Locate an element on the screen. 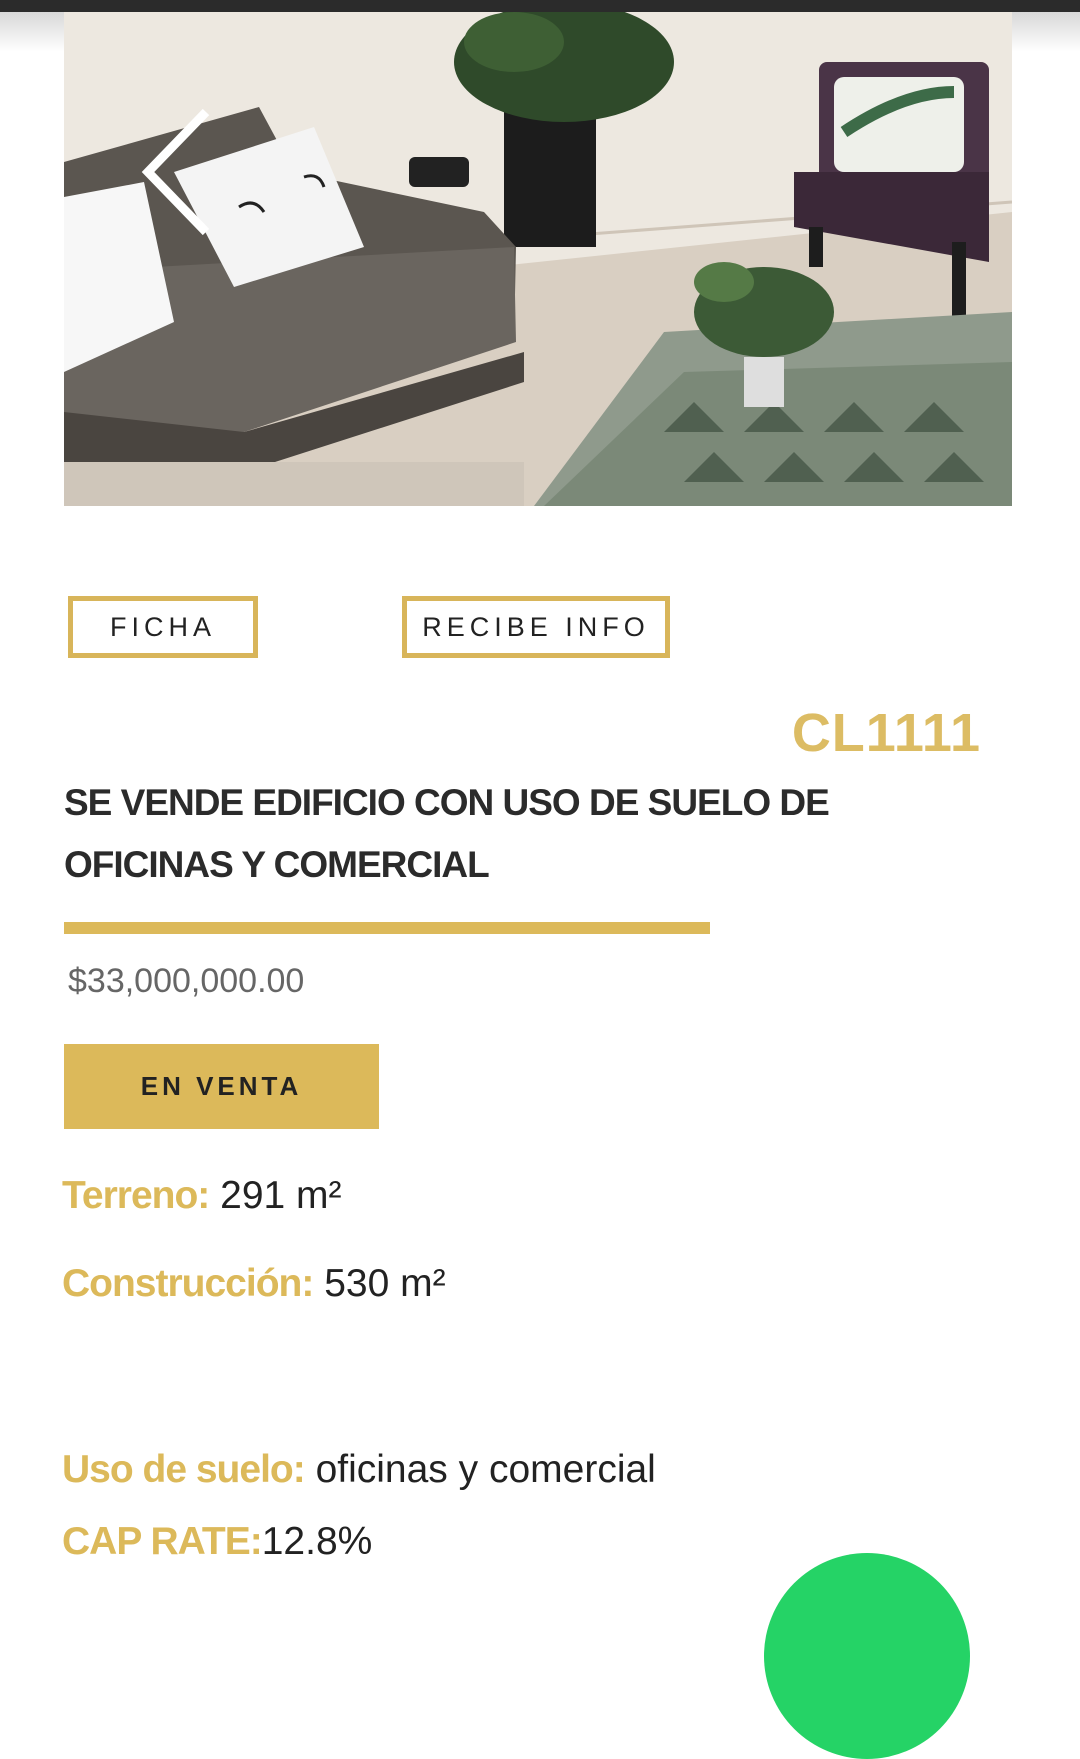 This screenshot has width=1080, height=1759. spec-terreno: Terreno: 291 m² is located at coordinates (202, 1196).